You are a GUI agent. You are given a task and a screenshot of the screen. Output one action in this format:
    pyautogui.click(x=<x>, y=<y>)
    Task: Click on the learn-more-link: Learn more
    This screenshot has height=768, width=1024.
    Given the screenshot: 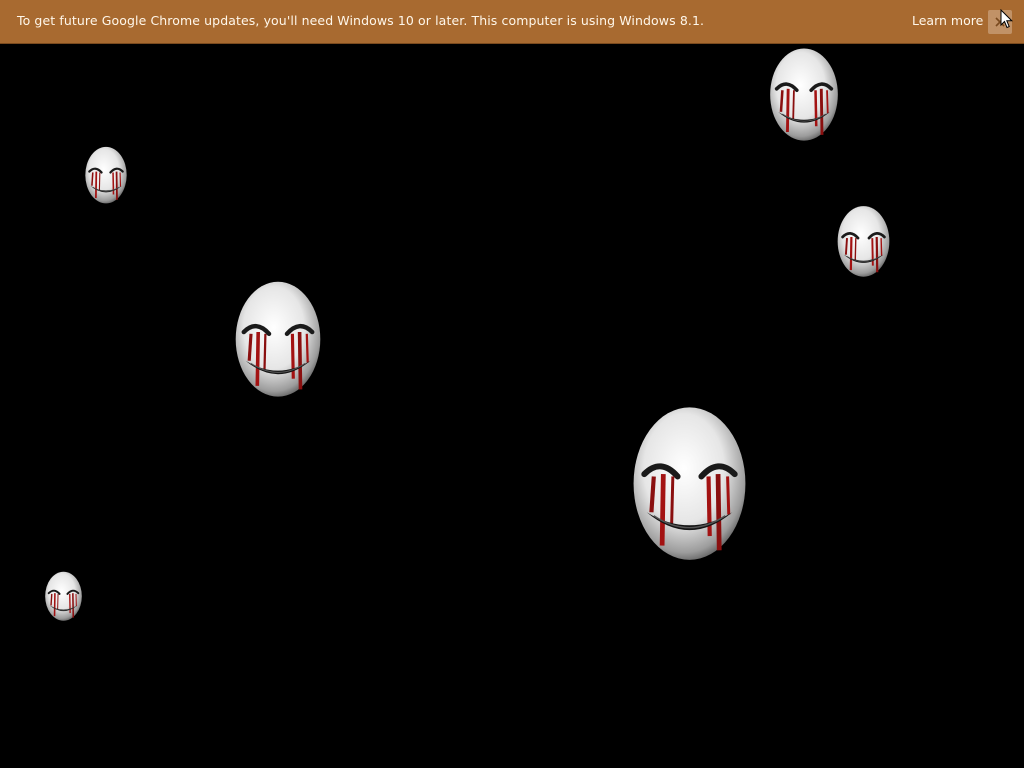 What is the action you would take?
    pyautogui.click(x=947, y=20)
    